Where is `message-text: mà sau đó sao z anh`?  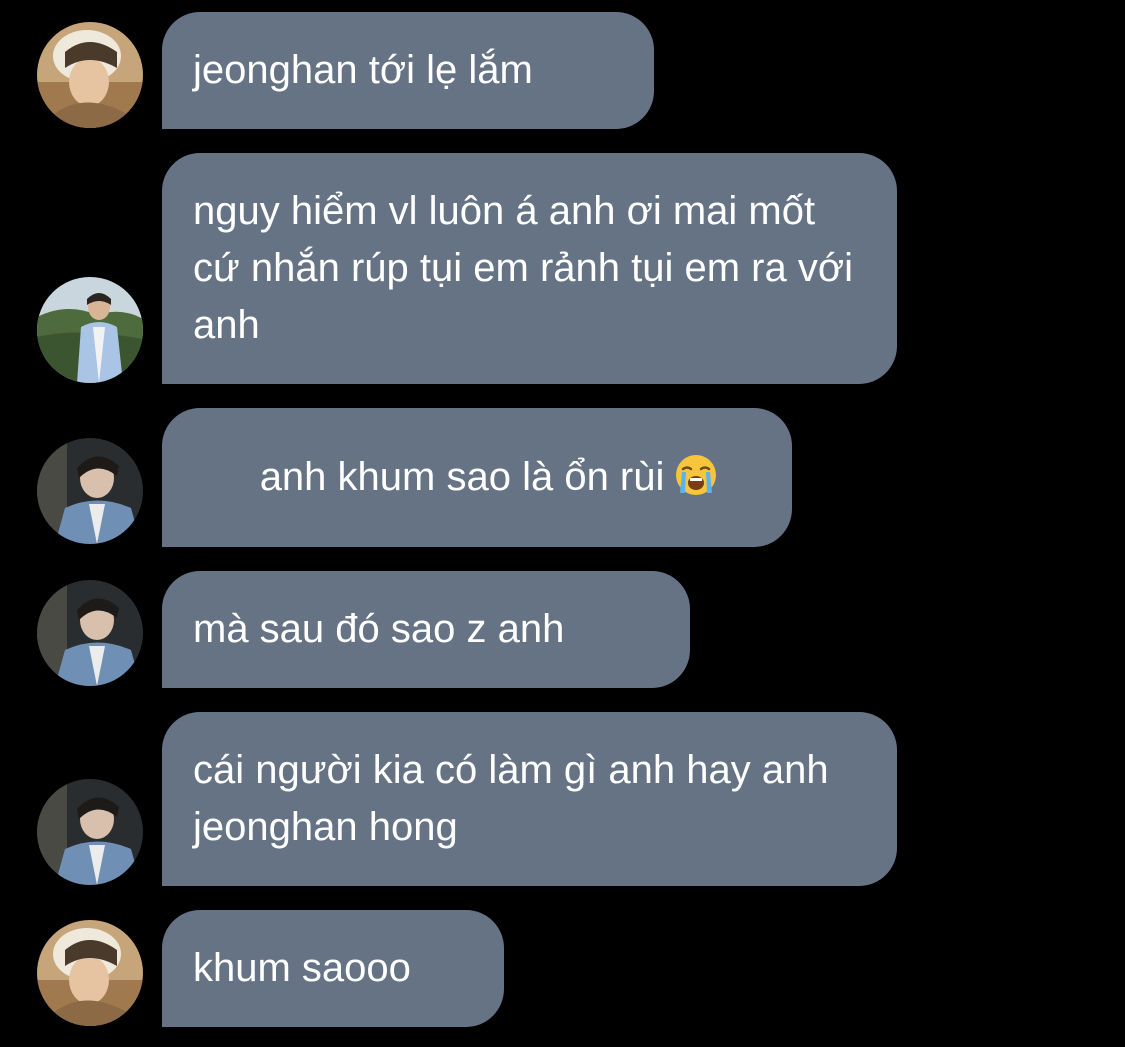 message-text: mà sau đó sao z anh is located at coordinates (379, 629).